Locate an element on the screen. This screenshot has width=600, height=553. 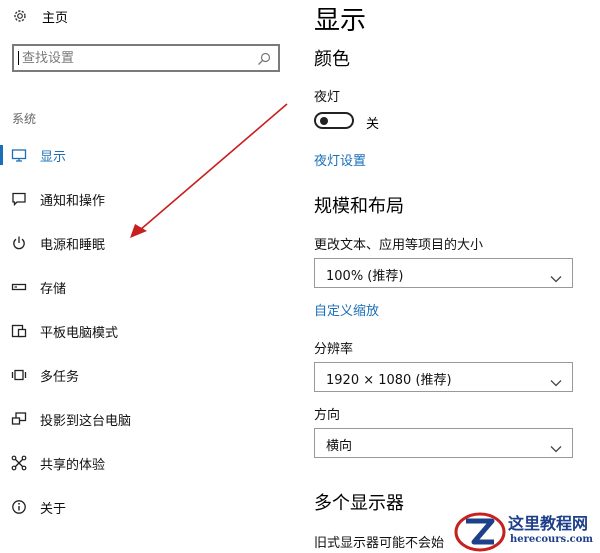
orientation-label: 方向 is located at coordinates (327, 415).